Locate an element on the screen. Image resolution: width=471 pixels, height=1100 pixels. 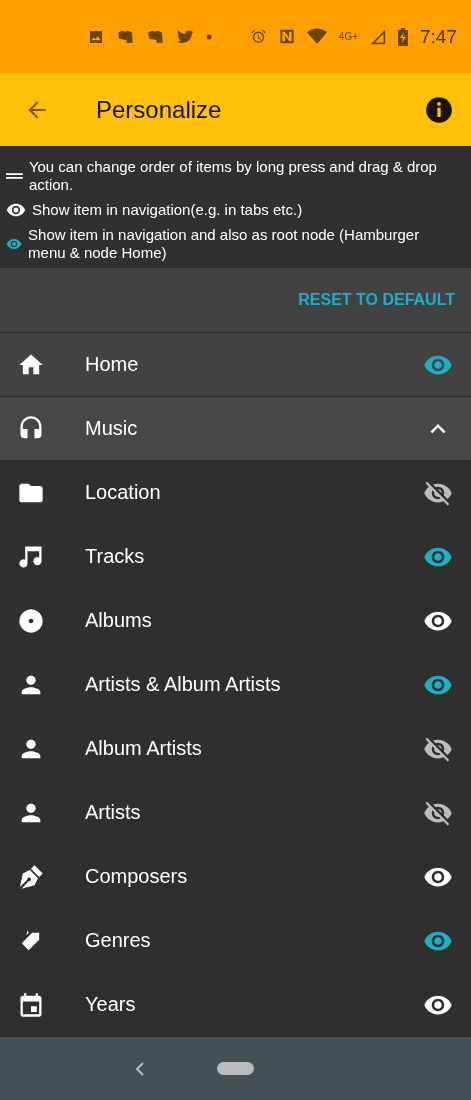
list-row: Home is located at coordinates (235, 365).